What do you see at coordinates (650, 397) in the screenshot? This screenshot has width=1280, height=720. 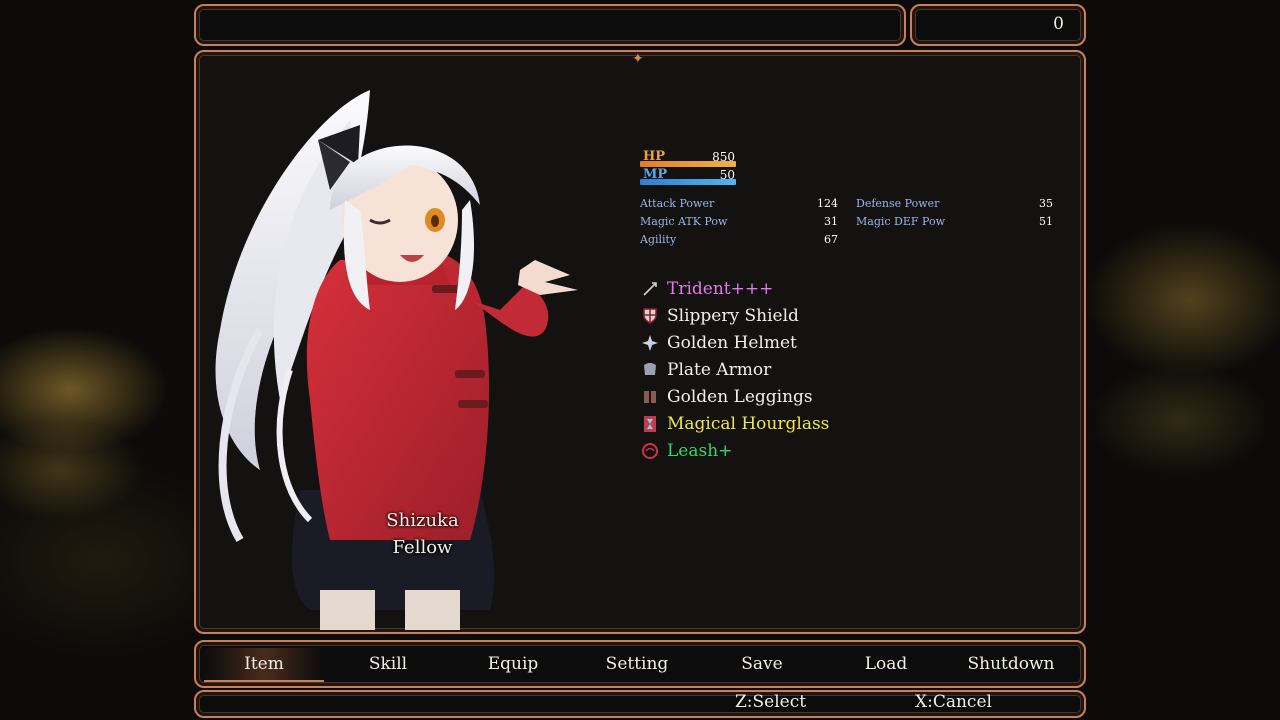 I see `leggings-icon` at bounding box center [650, 397].